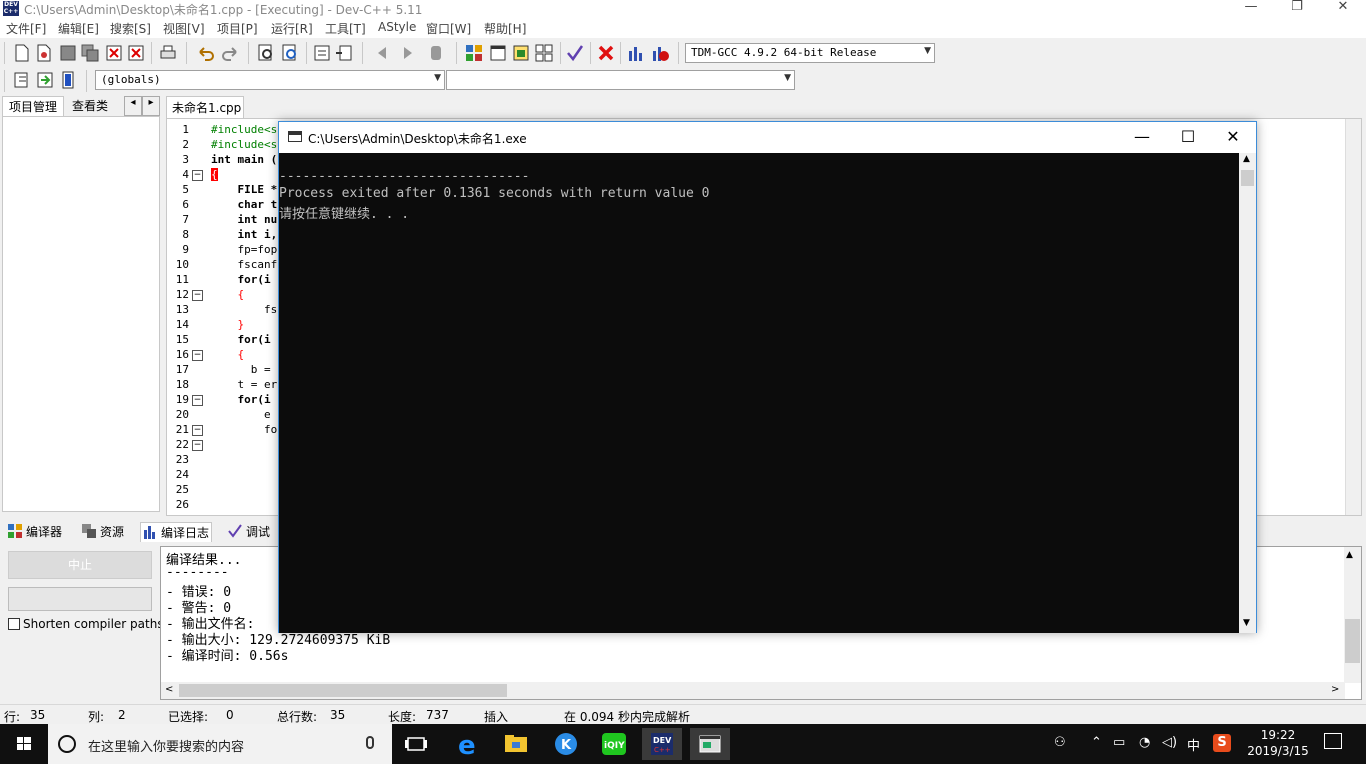 Image resolution: width=1366 pixels, height=764 pixels. What do you see at coordinates (90, 106) in the screenshot?
I see `tab-class-browser: 查看类` at bounding box center [90, 106].